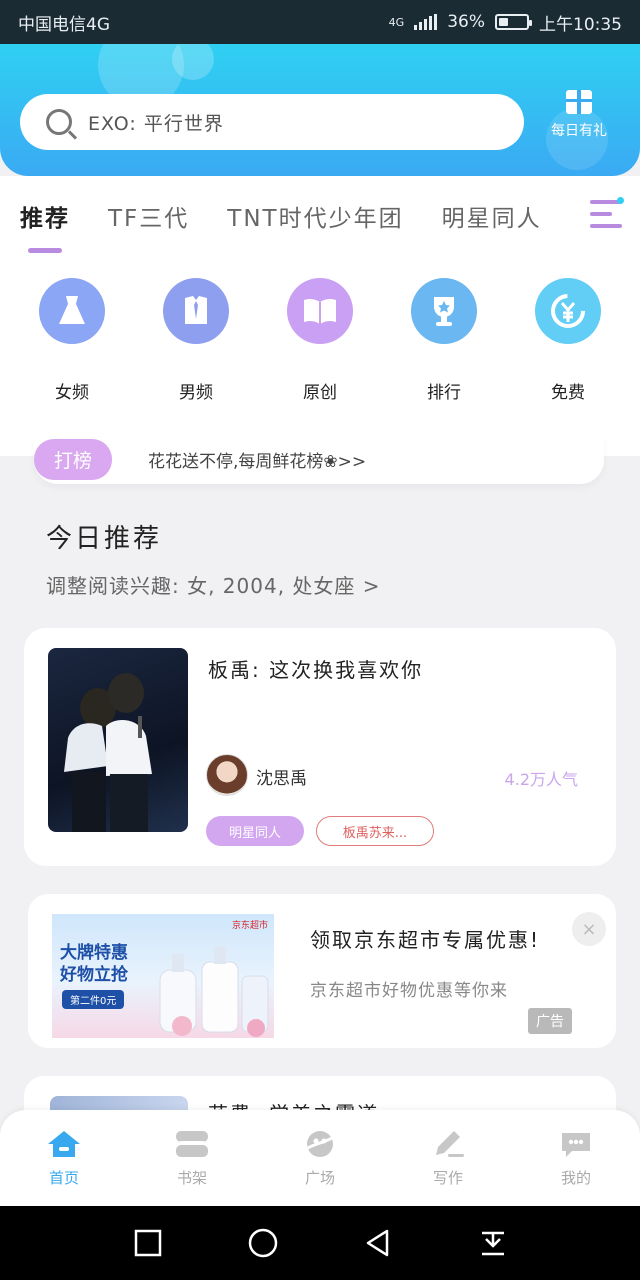 The width and height of the screenshot is (640, 1280). I want to click on nav-home: 首页, so click(64, 1158).